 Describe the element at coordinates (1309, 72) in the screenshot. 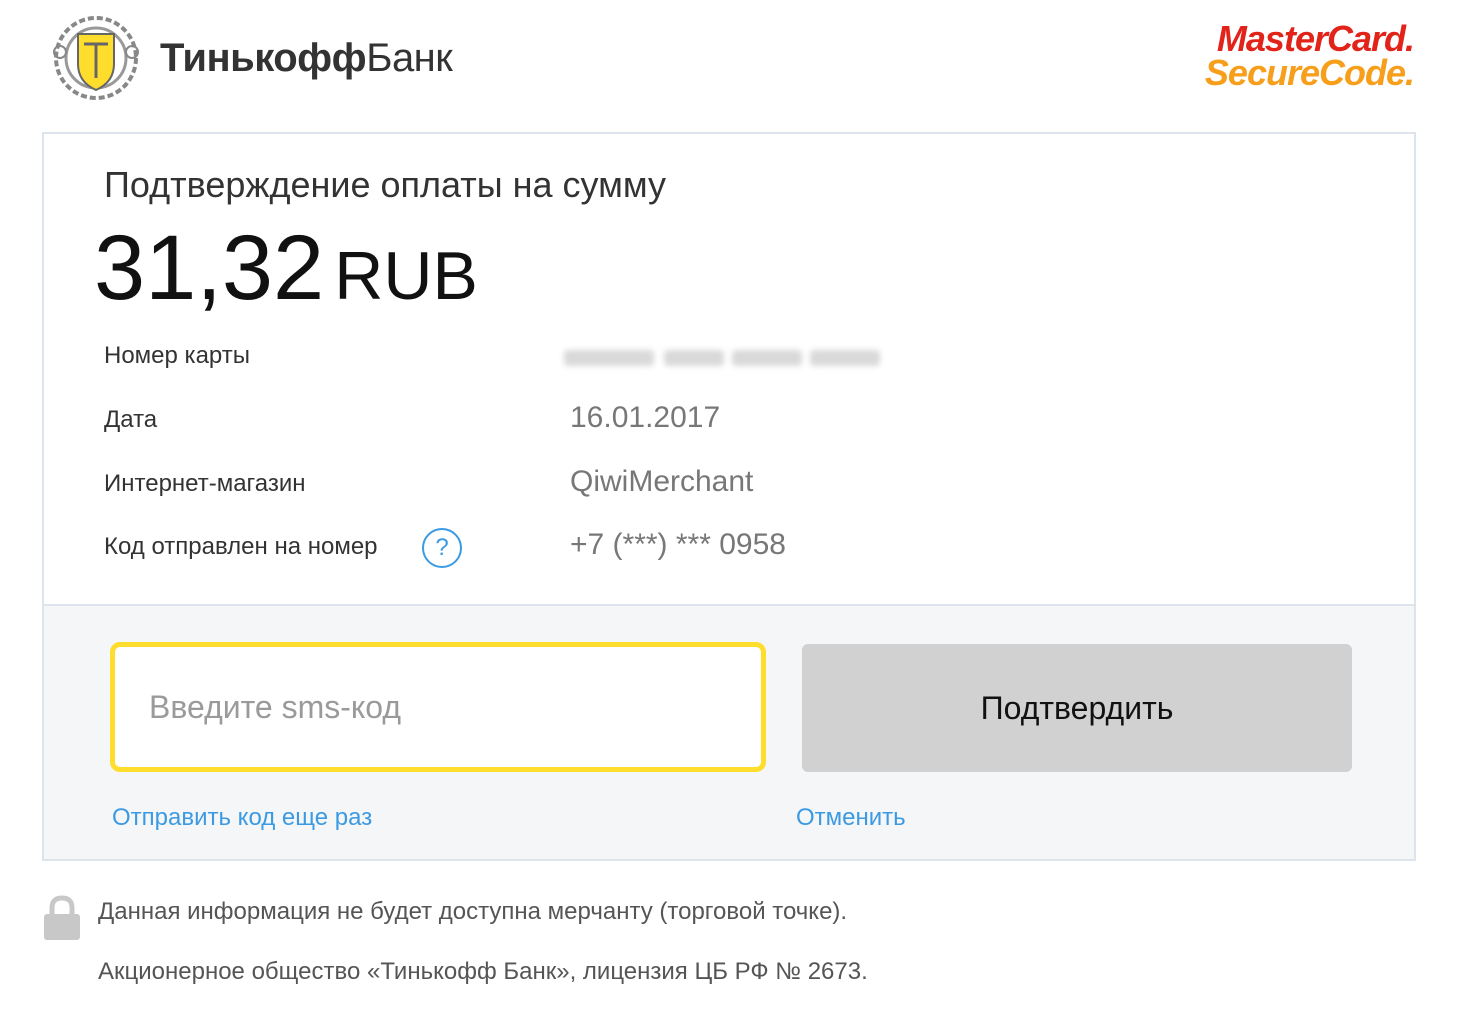

I see `mc-line2: SecureCode.` at that location.